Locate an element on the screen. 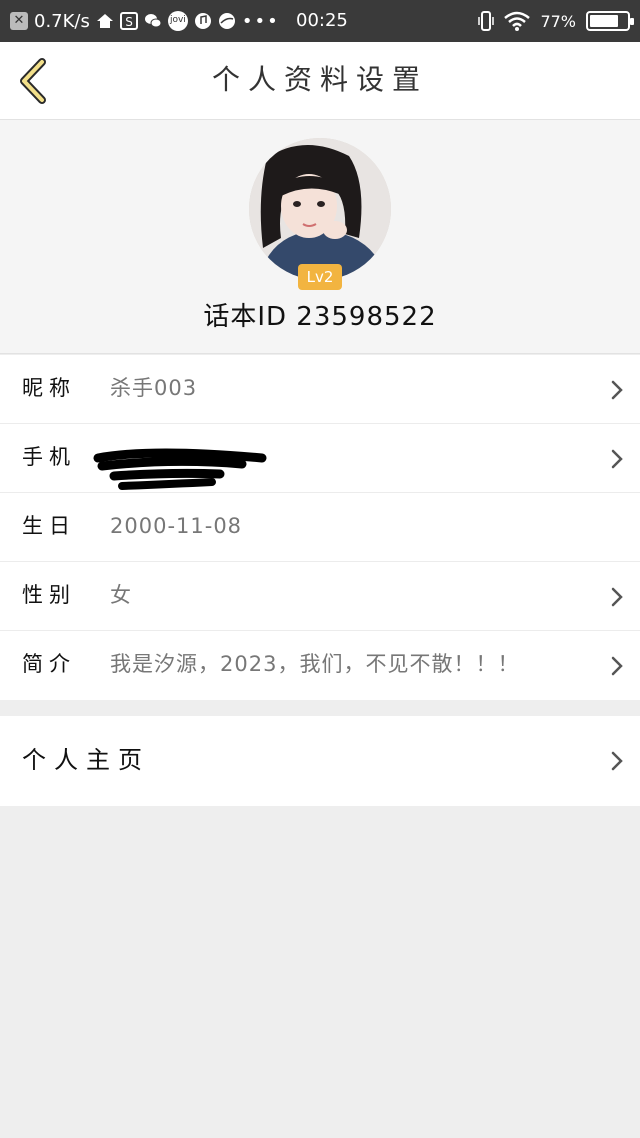 Image resolution: width=640 pixels, height=1138 pixels. row-value: 女 is located at coordinates (121, 595).